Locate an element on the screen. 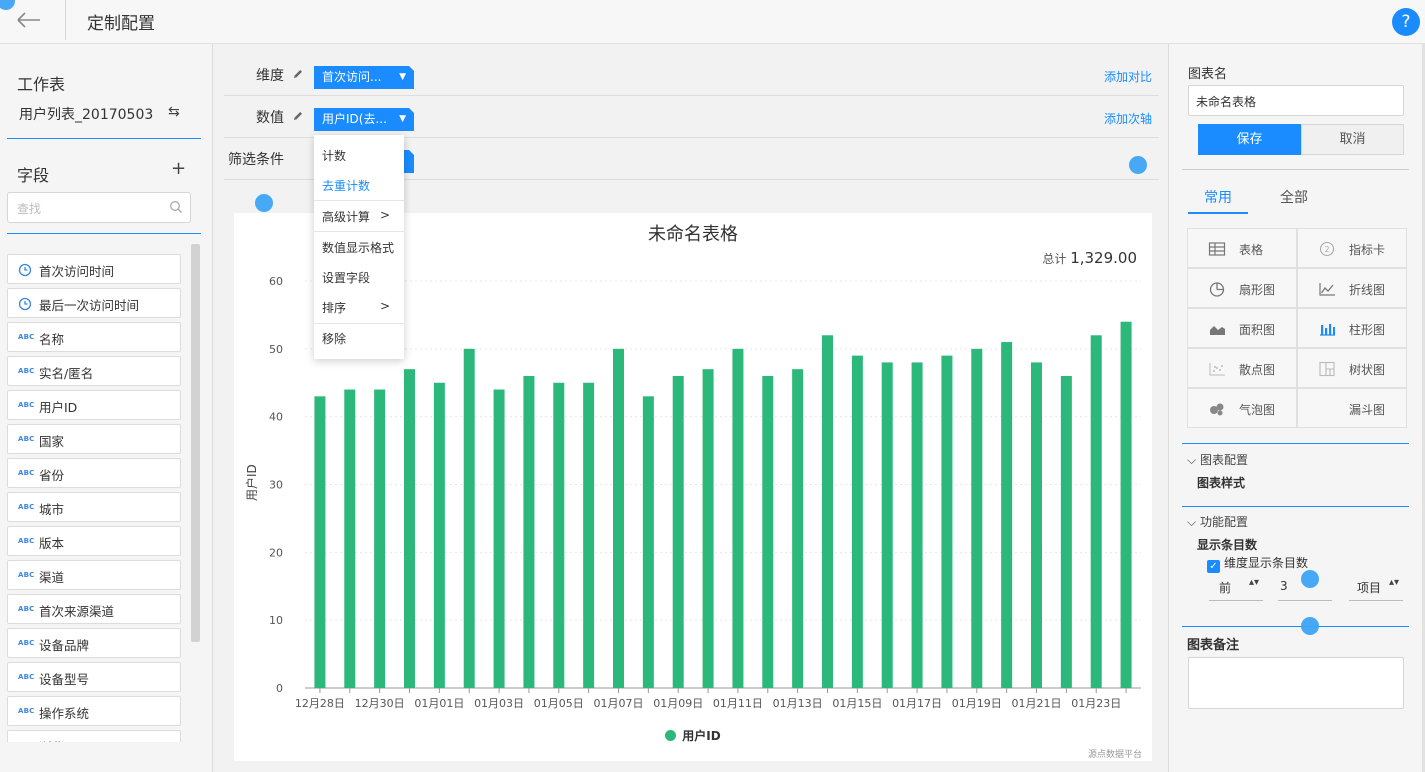 This screenshot has width=1425, height=772. field-label: 用户ID is located at coordinates (58, 407).